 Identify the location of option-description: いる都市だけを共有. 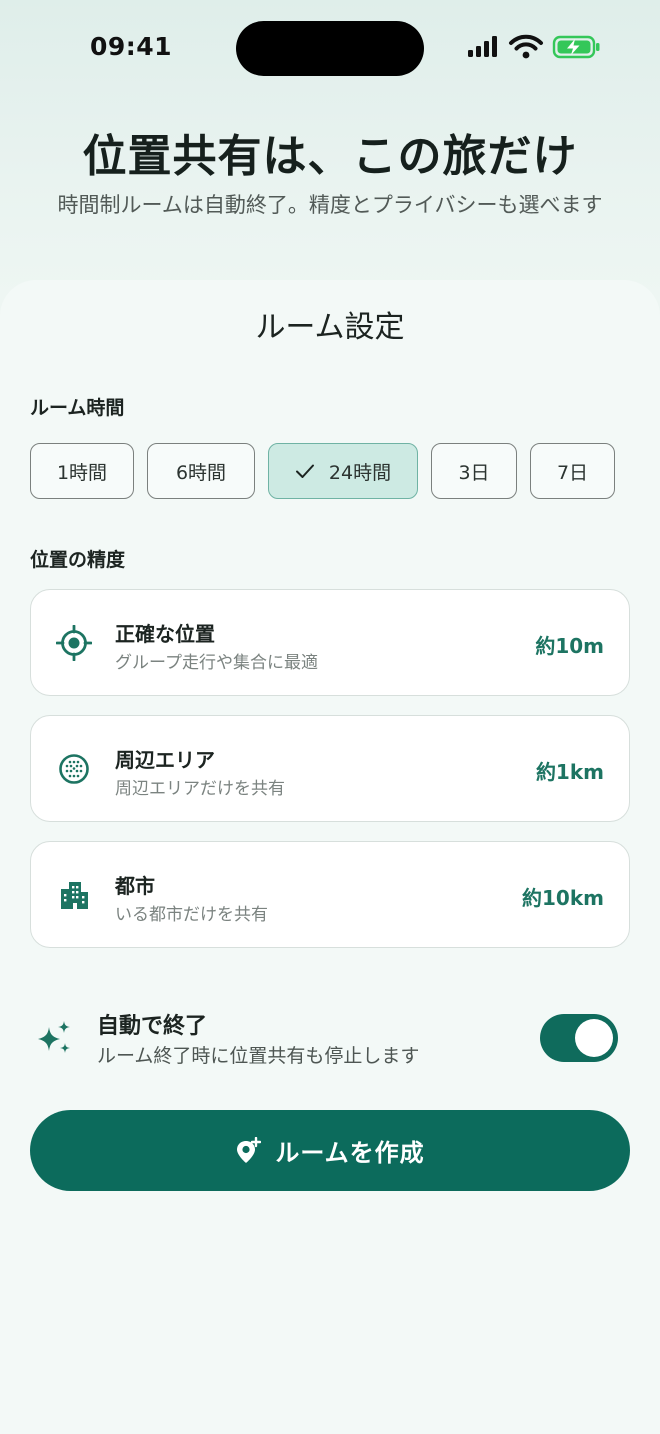
(191, 915).